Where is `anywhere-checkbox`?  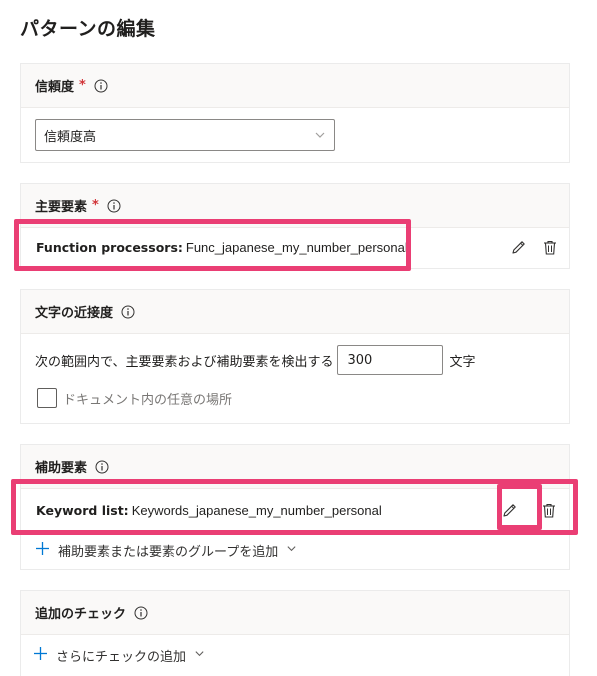 anywhere-checkbox is located at coordinates (47, 398).